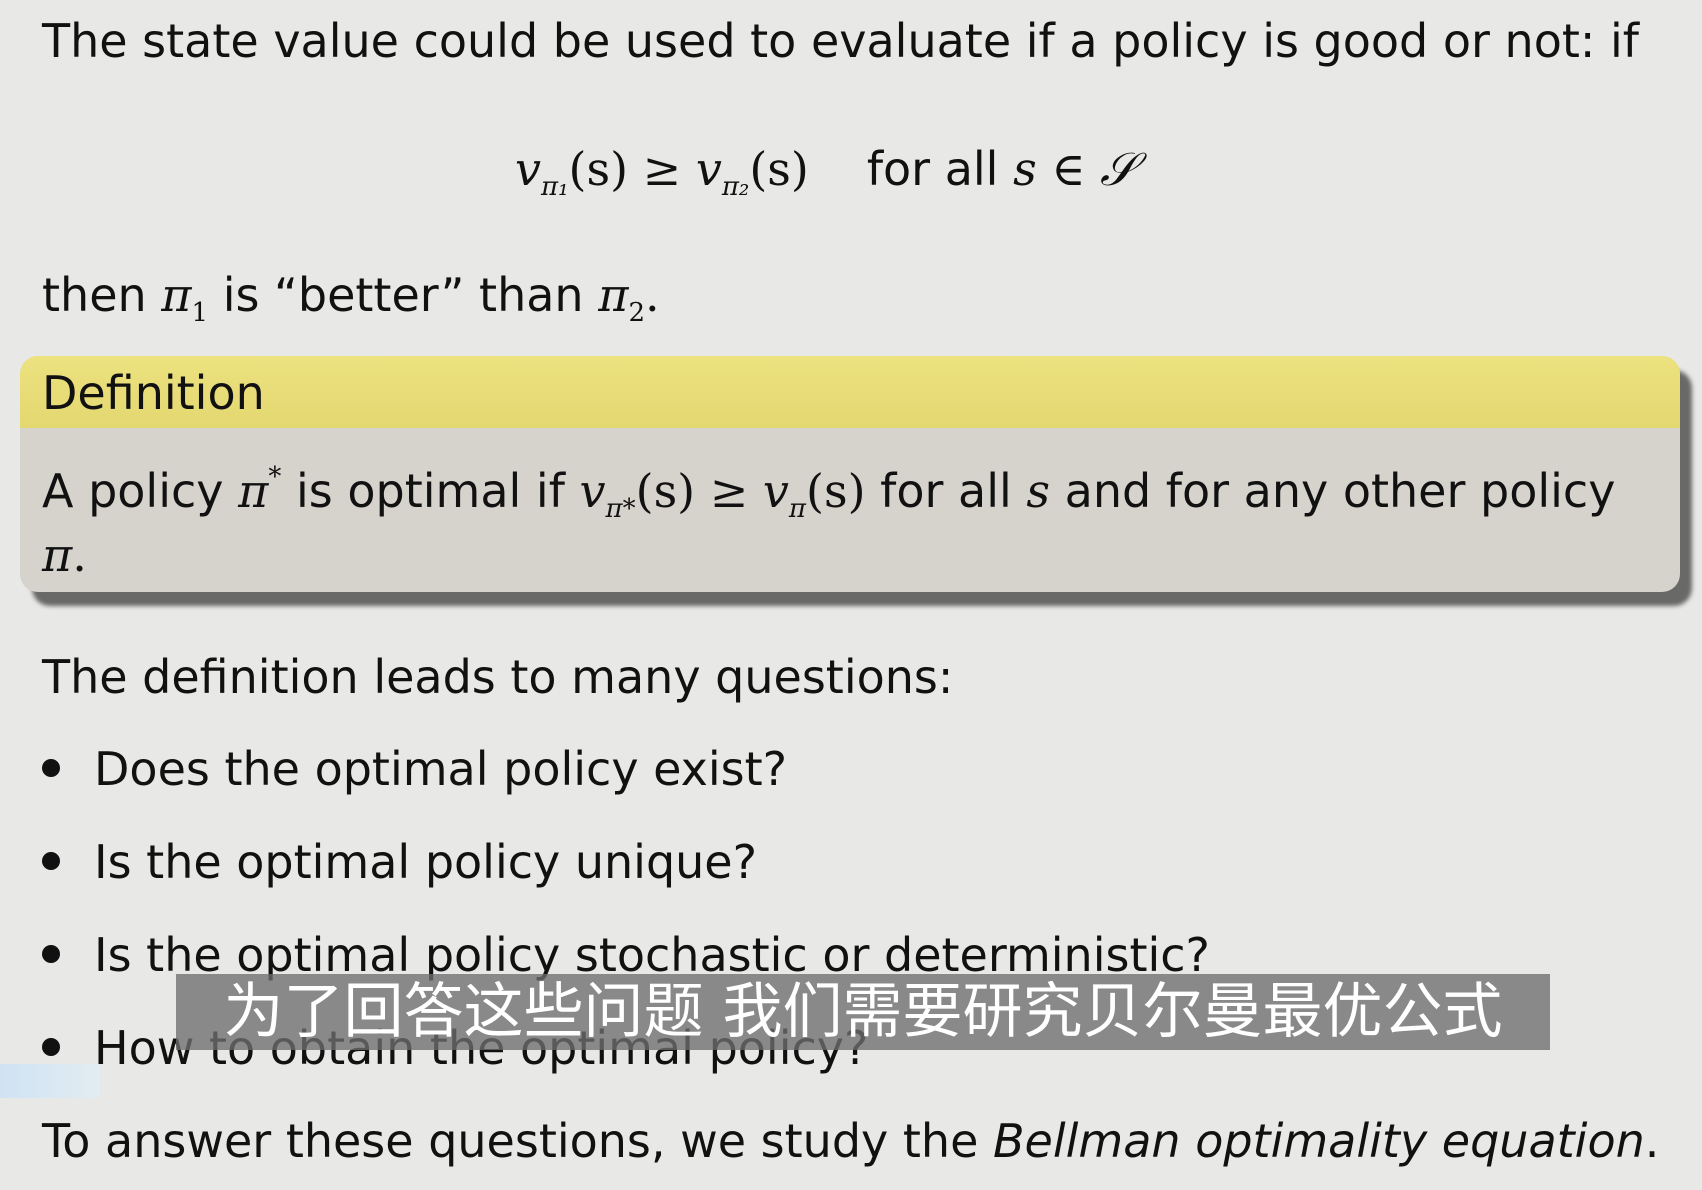  What do you see at coordinates (94, 295) in the screenshot?
I see `then-word: then` at bounding box center [94, 295].